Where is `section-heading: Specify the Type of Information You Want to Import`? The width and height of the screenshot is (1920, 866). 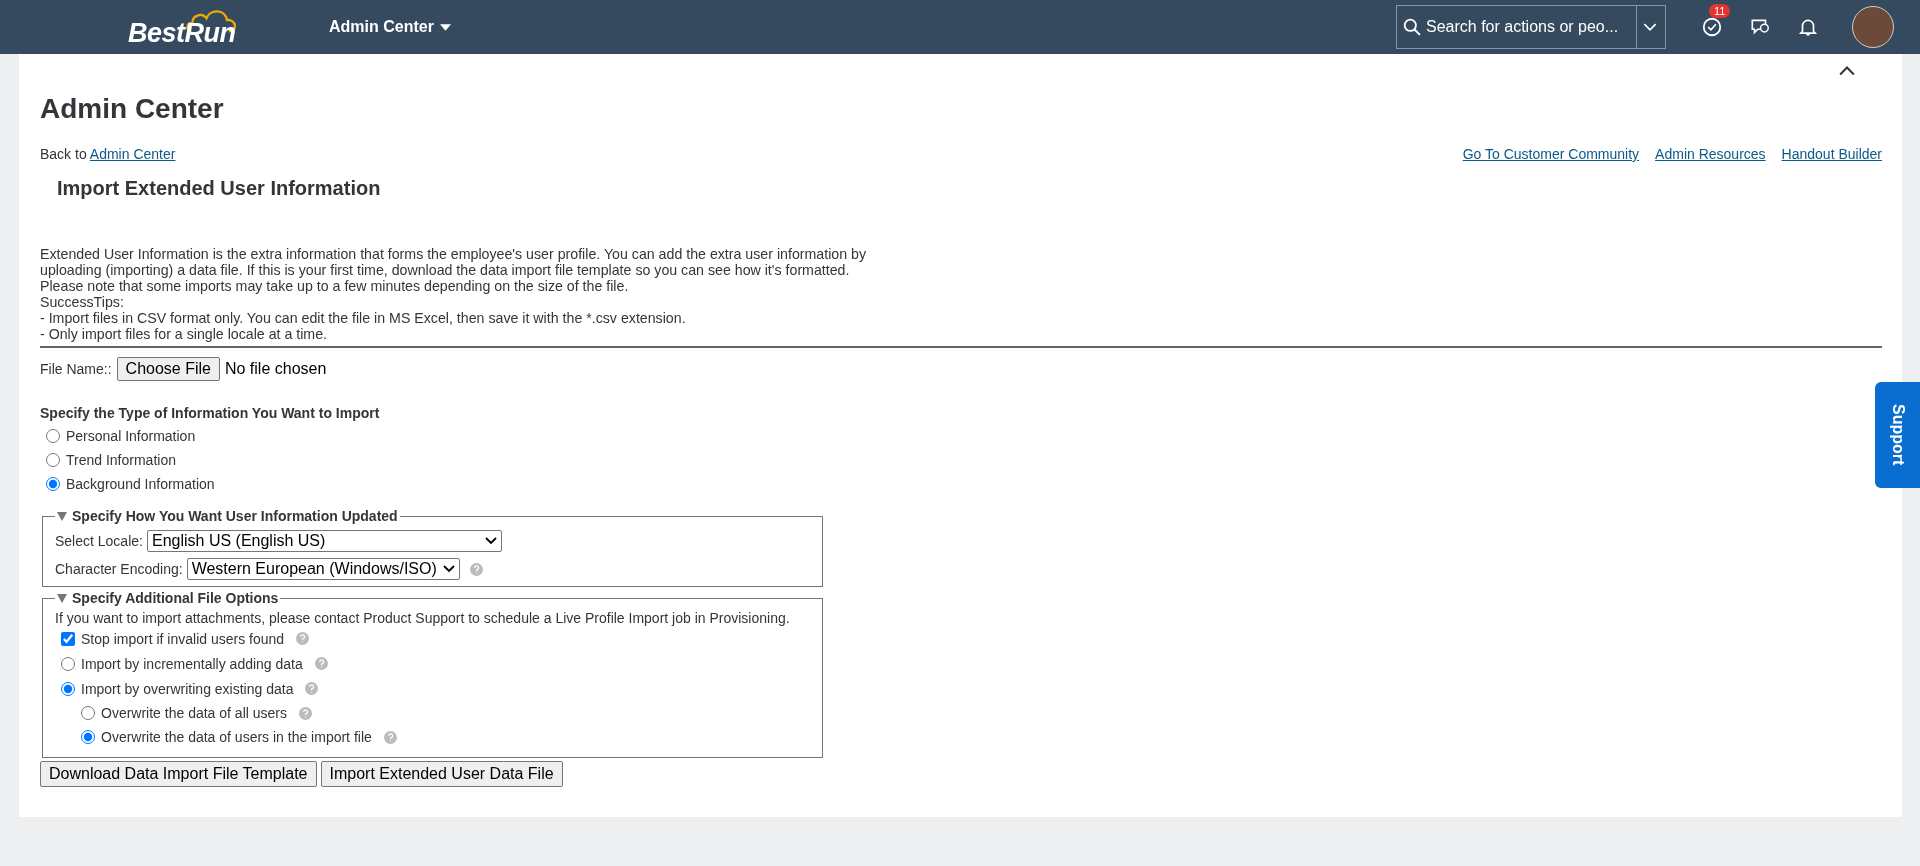 section-heading: Specify the Type of Information You Want to Import is located at coordinates (210, 413).